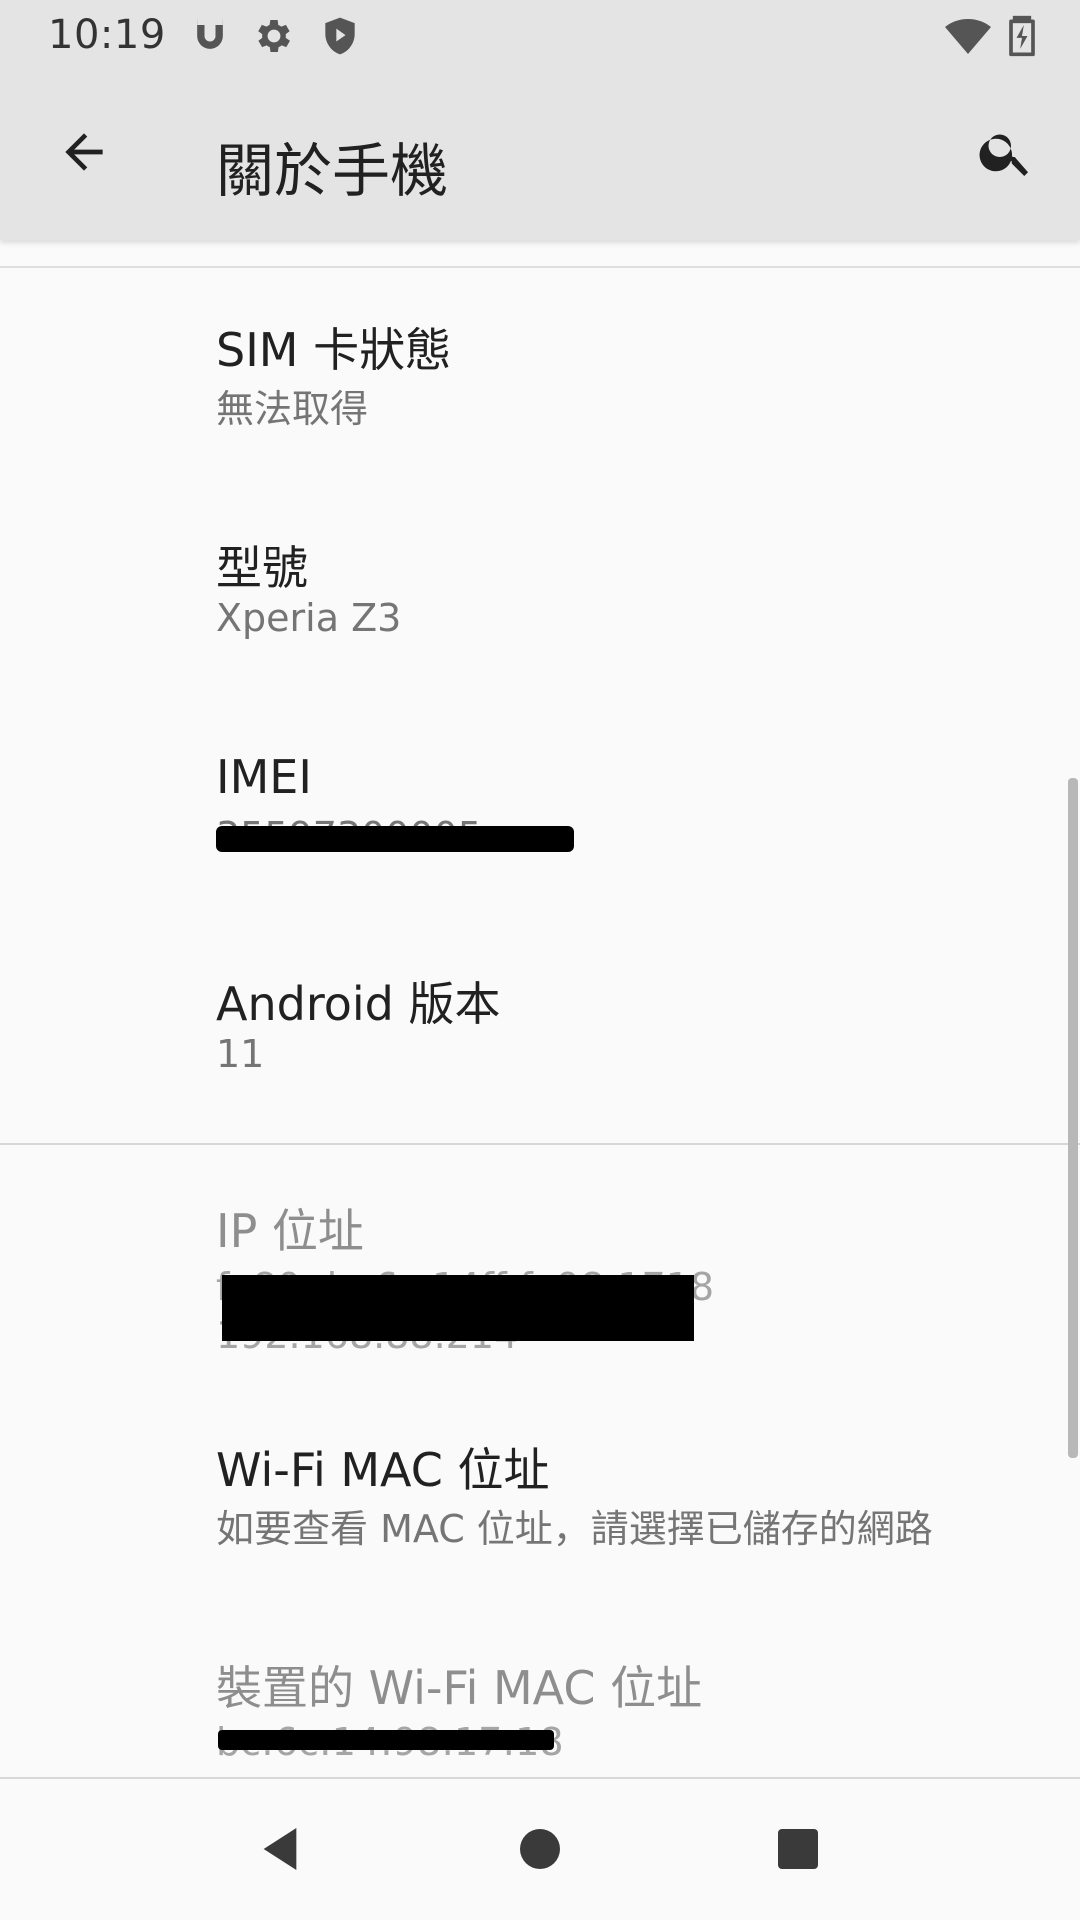 This screenshot has width=1080, height=1920. I want to click on navigation-bar, so click(540, 1848).